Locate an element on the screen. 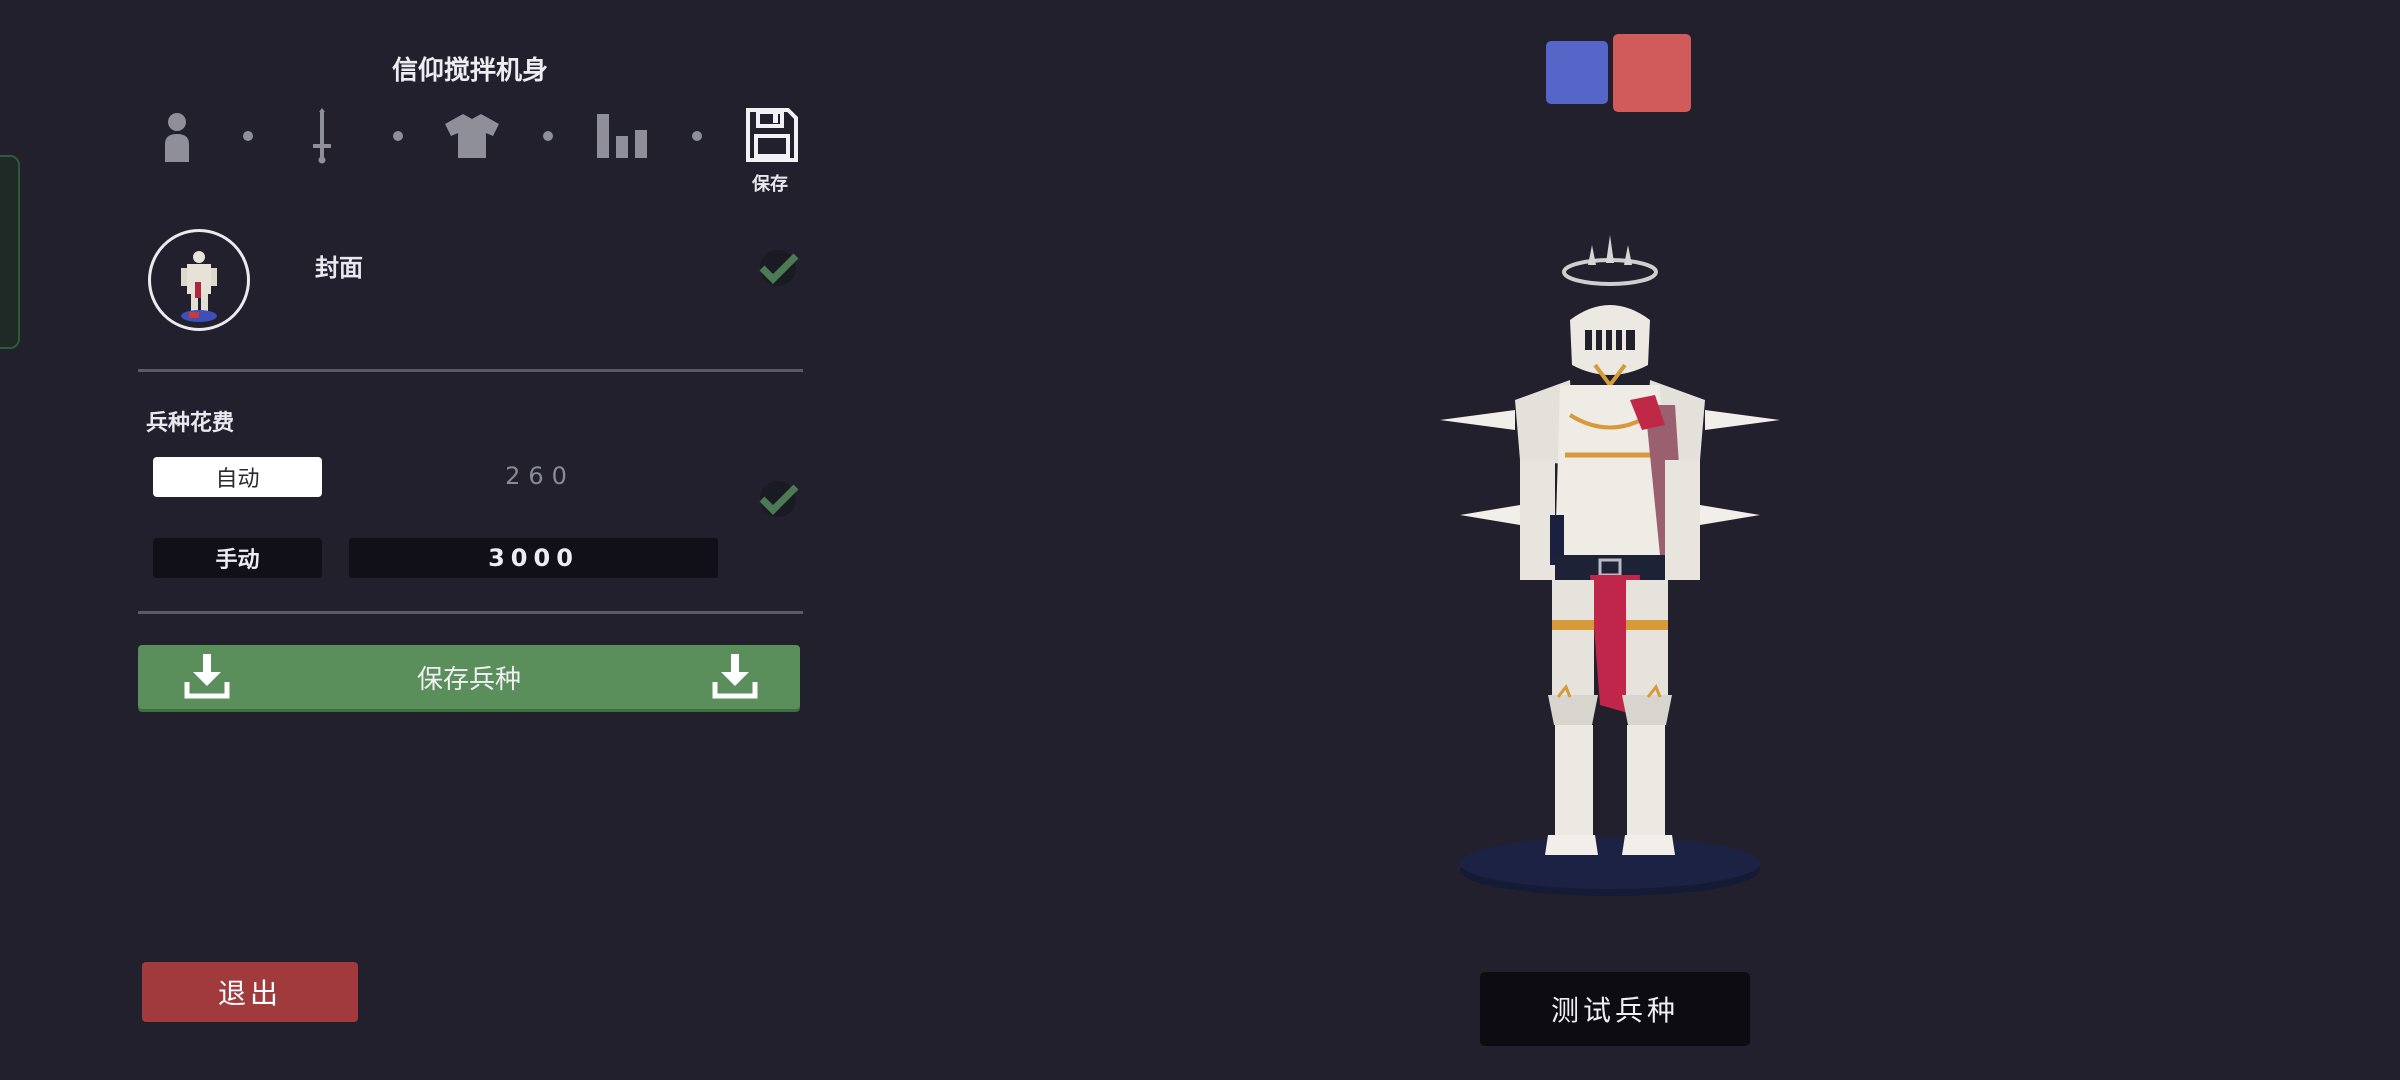 This screenshot has width=2400, height=1080. knight-thumbnail-icon is located at coordinates (199, 286).